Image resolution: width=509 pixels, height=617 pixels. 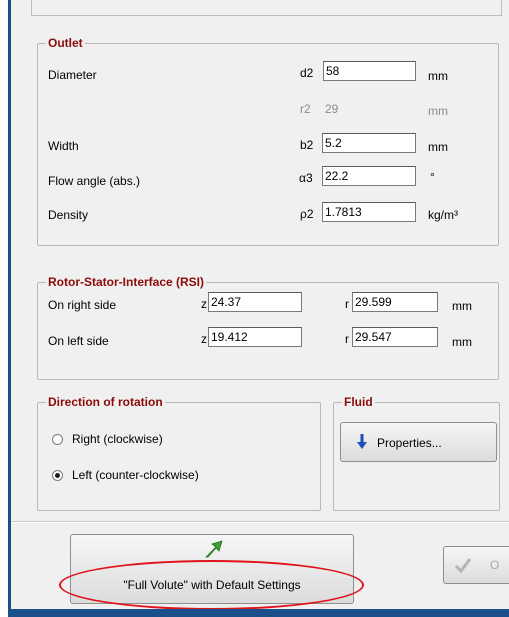 I want to click on rsi-left-label: On left side, so click(x=78, y=341).